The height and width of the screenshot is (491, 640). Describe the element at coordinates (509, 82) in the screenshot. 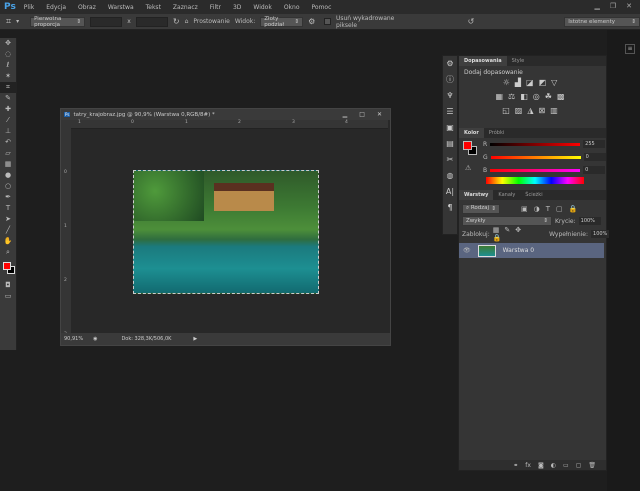

I see `brightness-icon: ☼` at that location.